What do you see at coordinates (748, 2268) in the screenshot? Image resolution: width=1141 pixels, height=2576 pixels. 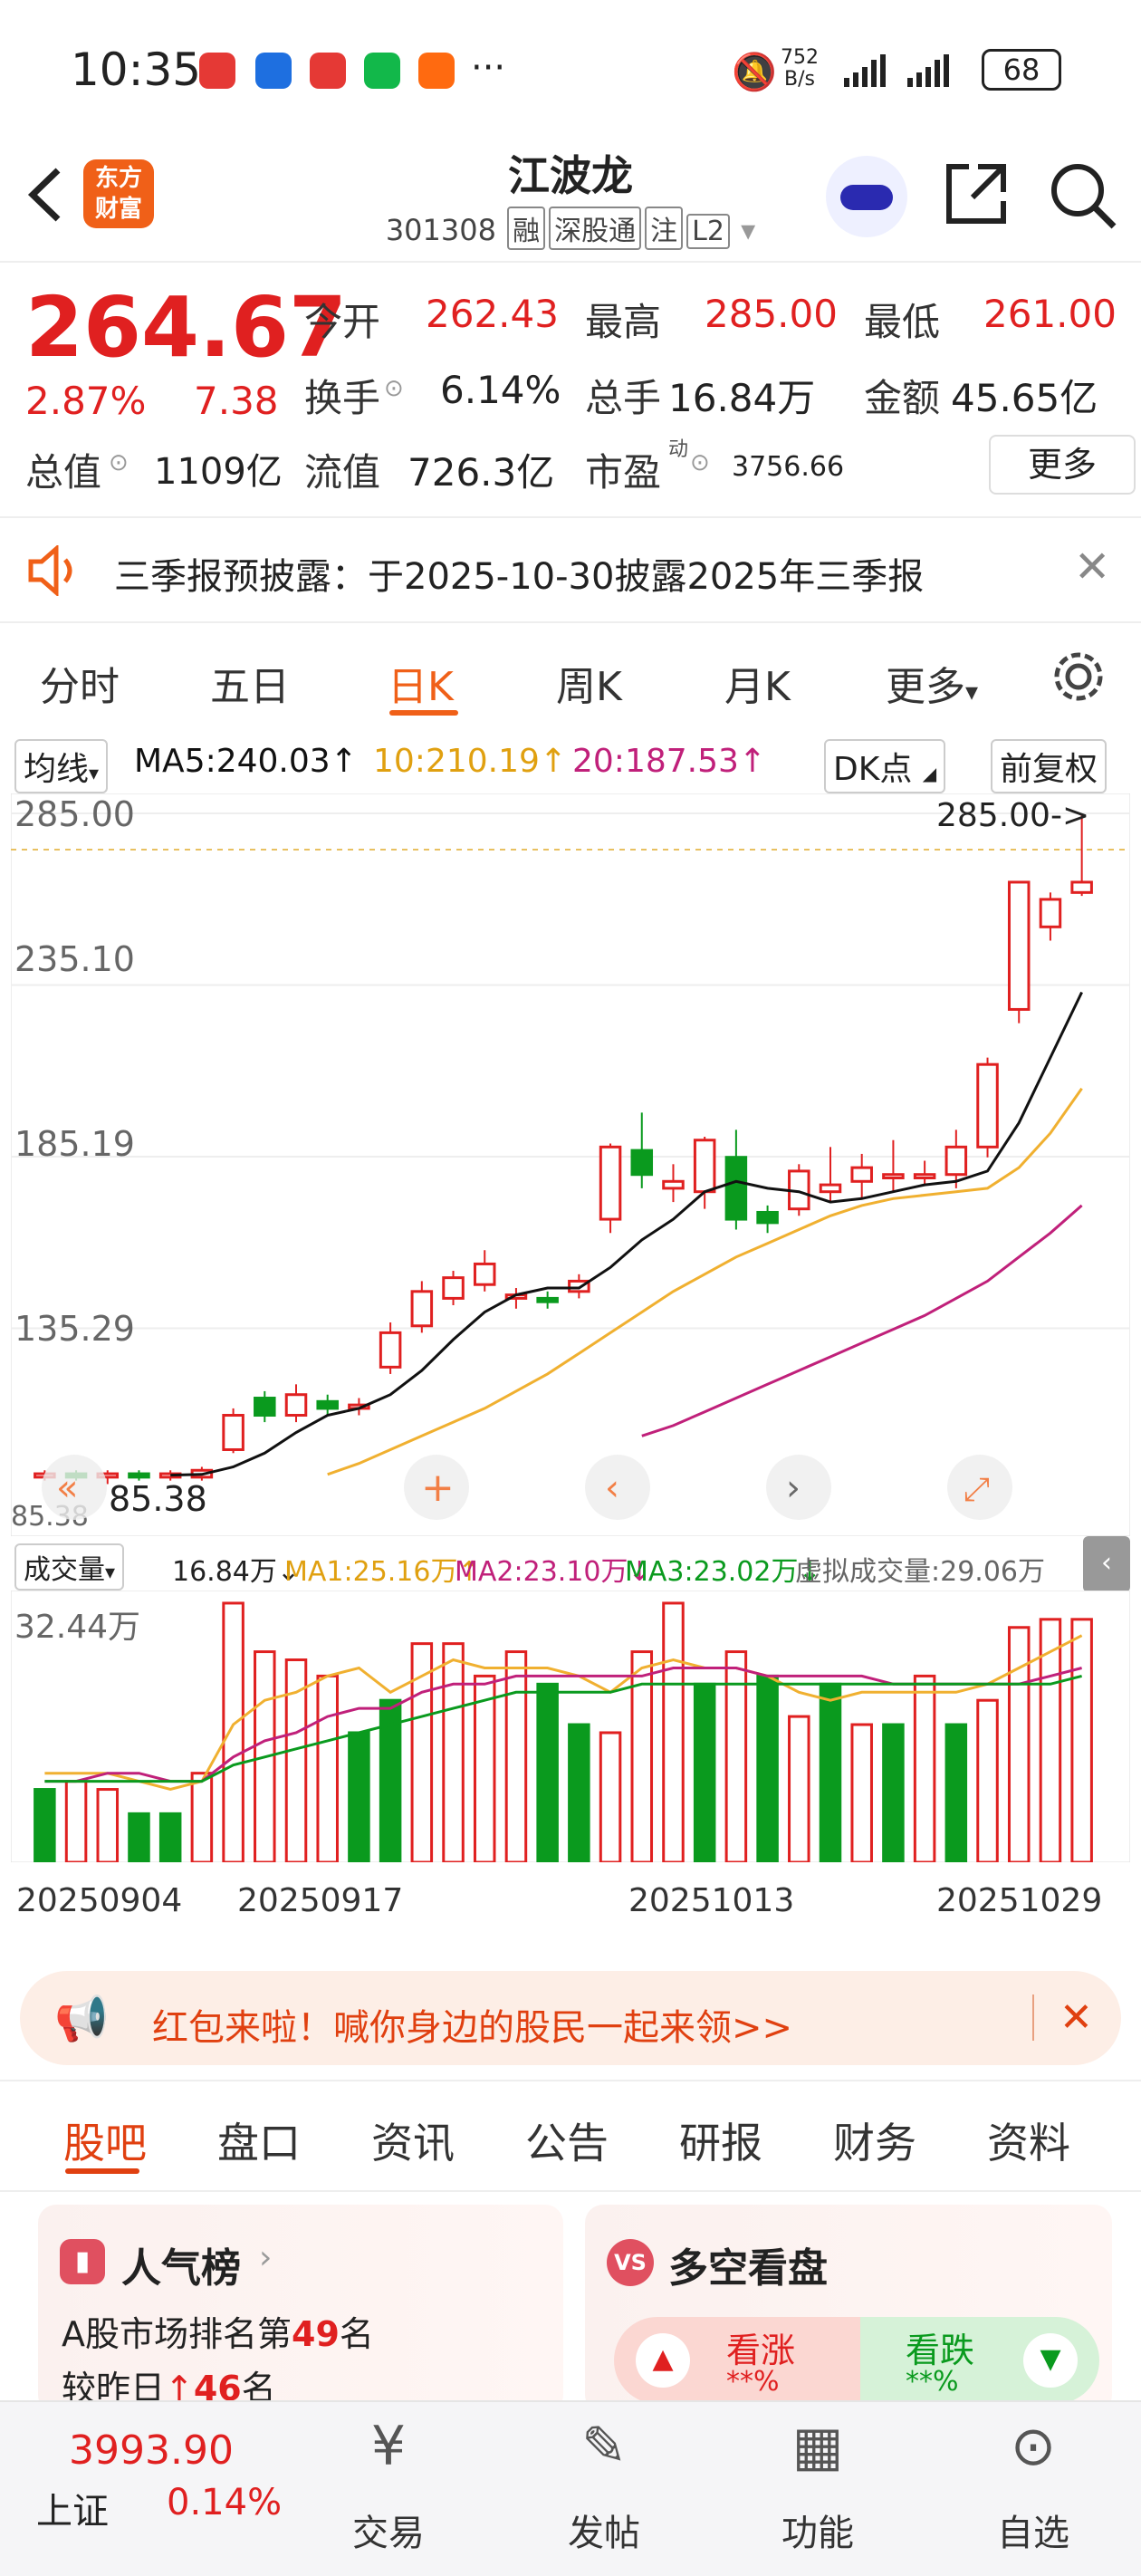 I see `longshort-title: 多空看盘` at bounding box center [748, 2268].